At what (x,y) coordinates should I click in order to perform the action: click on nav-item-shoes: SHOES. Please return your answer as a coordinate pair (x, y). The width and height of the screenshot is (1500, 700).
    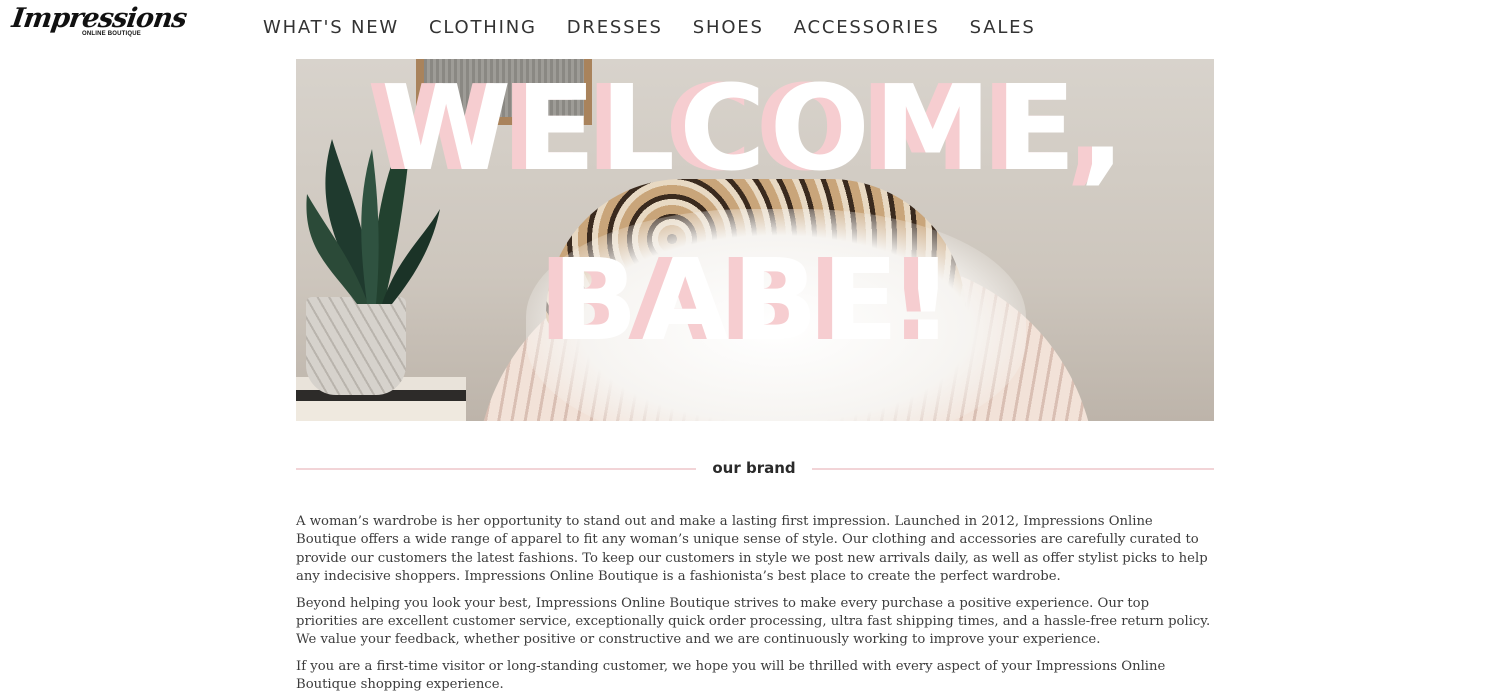
    Looking at the image, I should click on (728, 28).